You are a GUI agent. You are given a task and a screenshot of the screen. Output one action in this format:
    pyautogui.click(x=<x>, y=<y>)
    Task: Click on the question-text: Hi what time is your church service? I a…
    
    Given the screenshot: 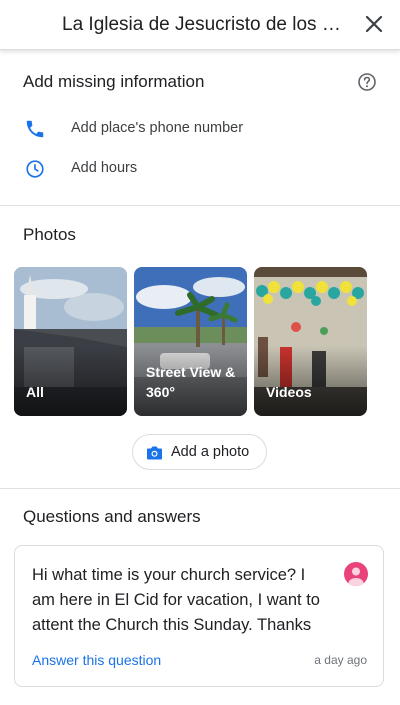 What is the action you would take?
    pyautogui.click(x=176, y=600)
    